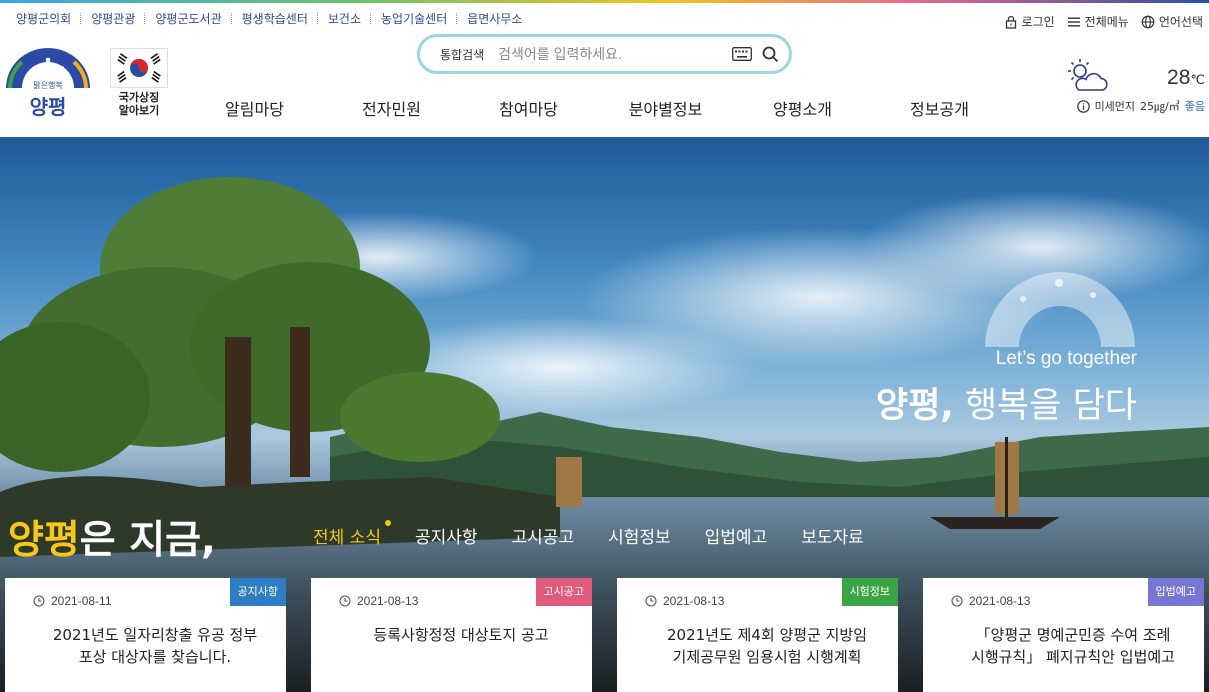 The width and height of the screenshot is (1209, 692). I want to click on card-title: 2021년도 제4회 양평군 지방임 기제공무원 임용시험 시행계획, so click(767, 646).